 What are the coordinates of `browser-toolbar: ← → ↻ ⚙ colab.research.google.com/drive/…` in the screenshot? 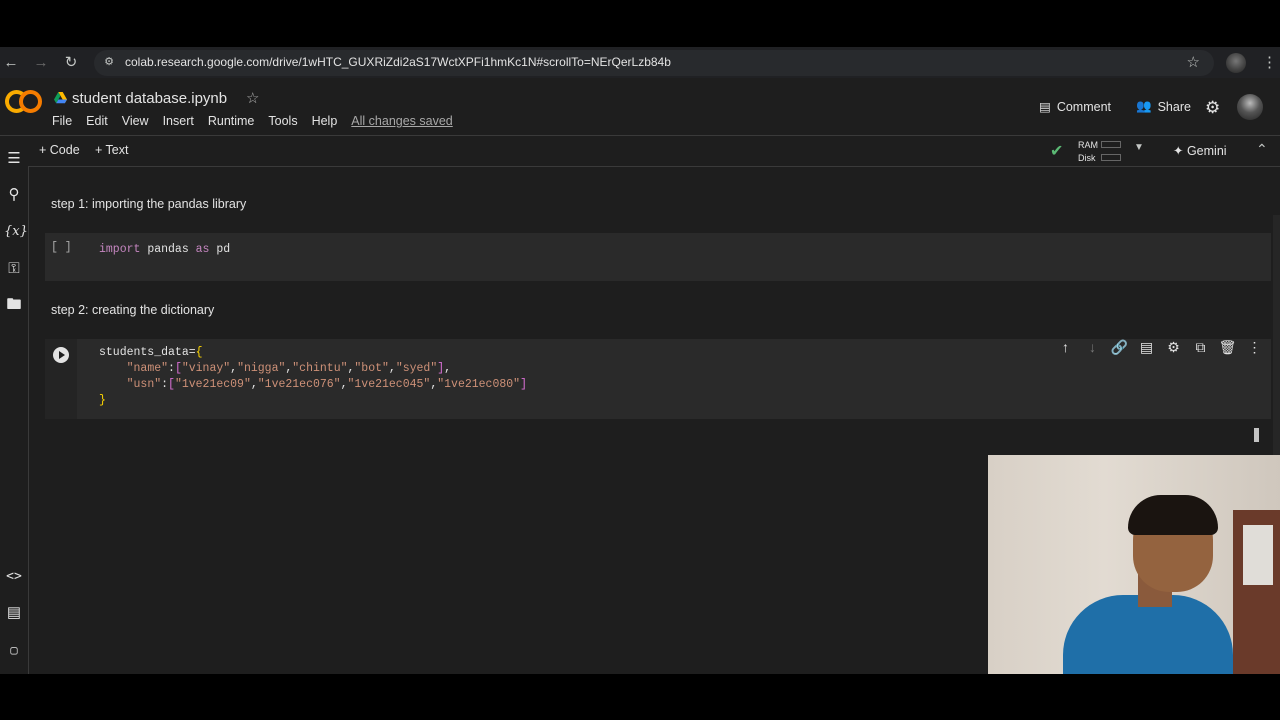 It's located at (640, 62).